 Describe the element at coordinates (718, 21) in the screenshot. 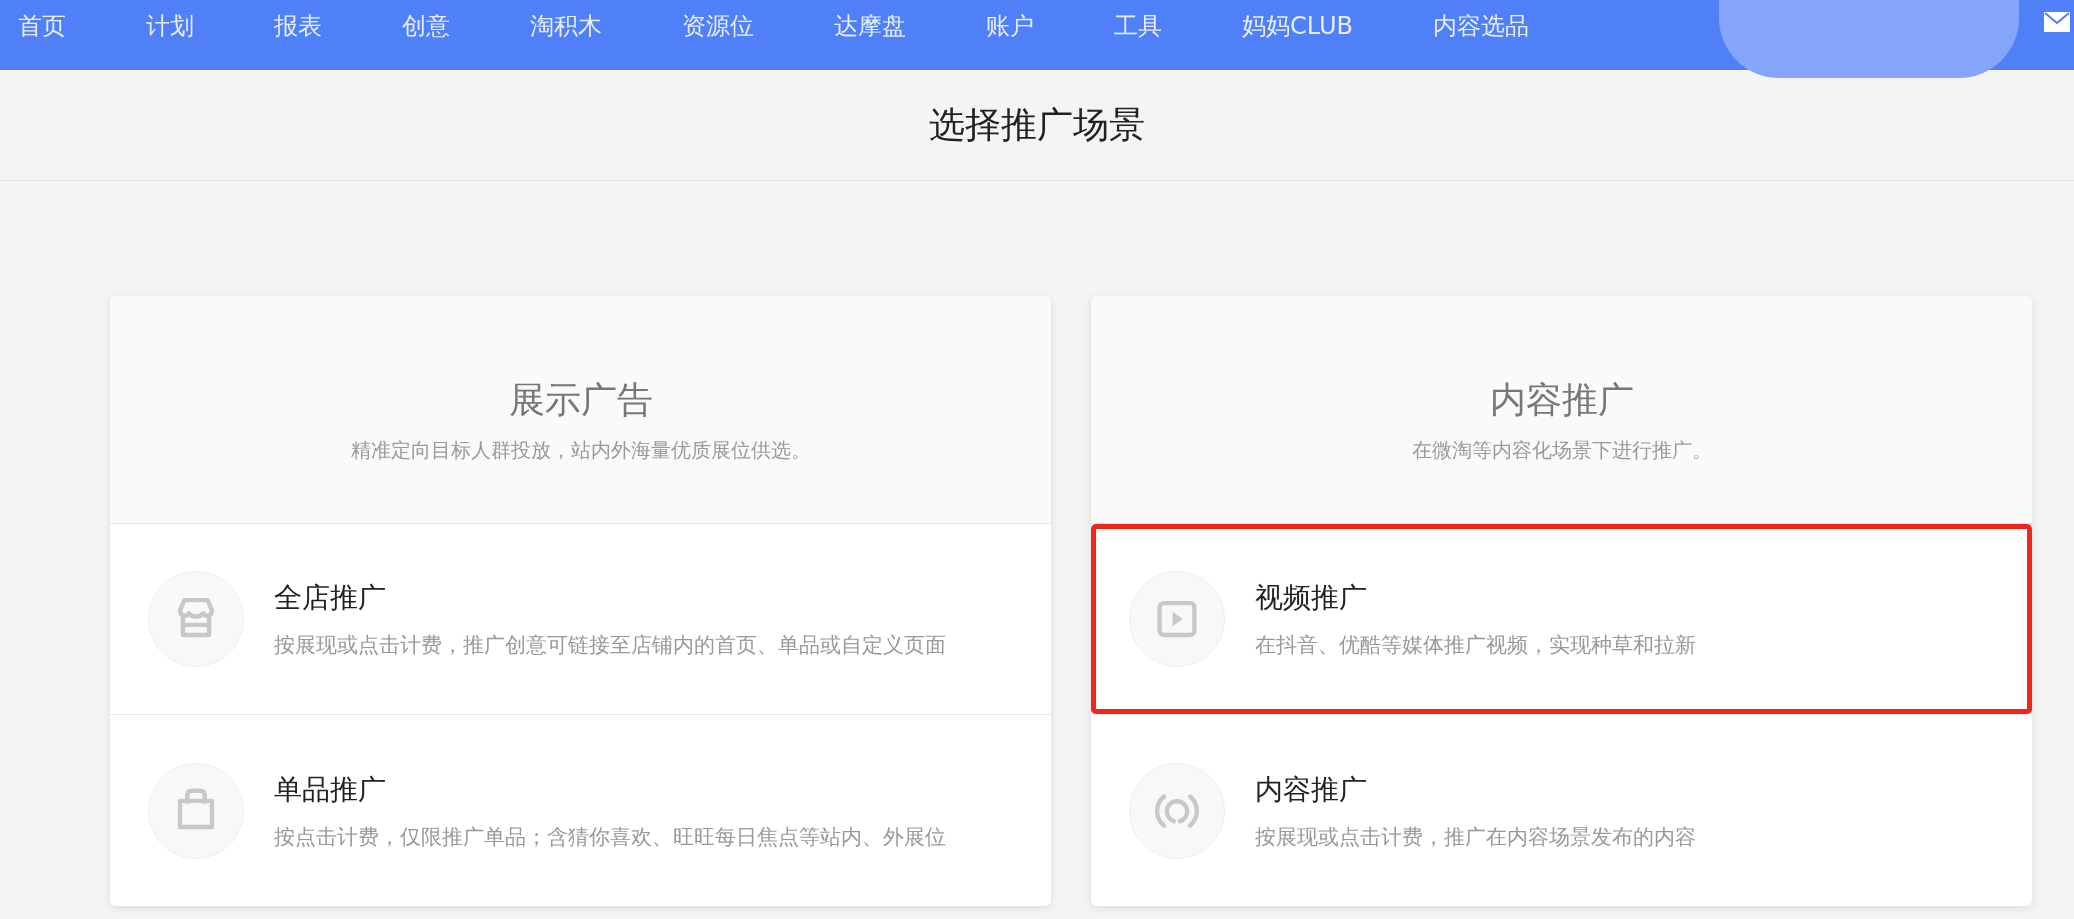

I see `nav-item: 资源位` at that location.